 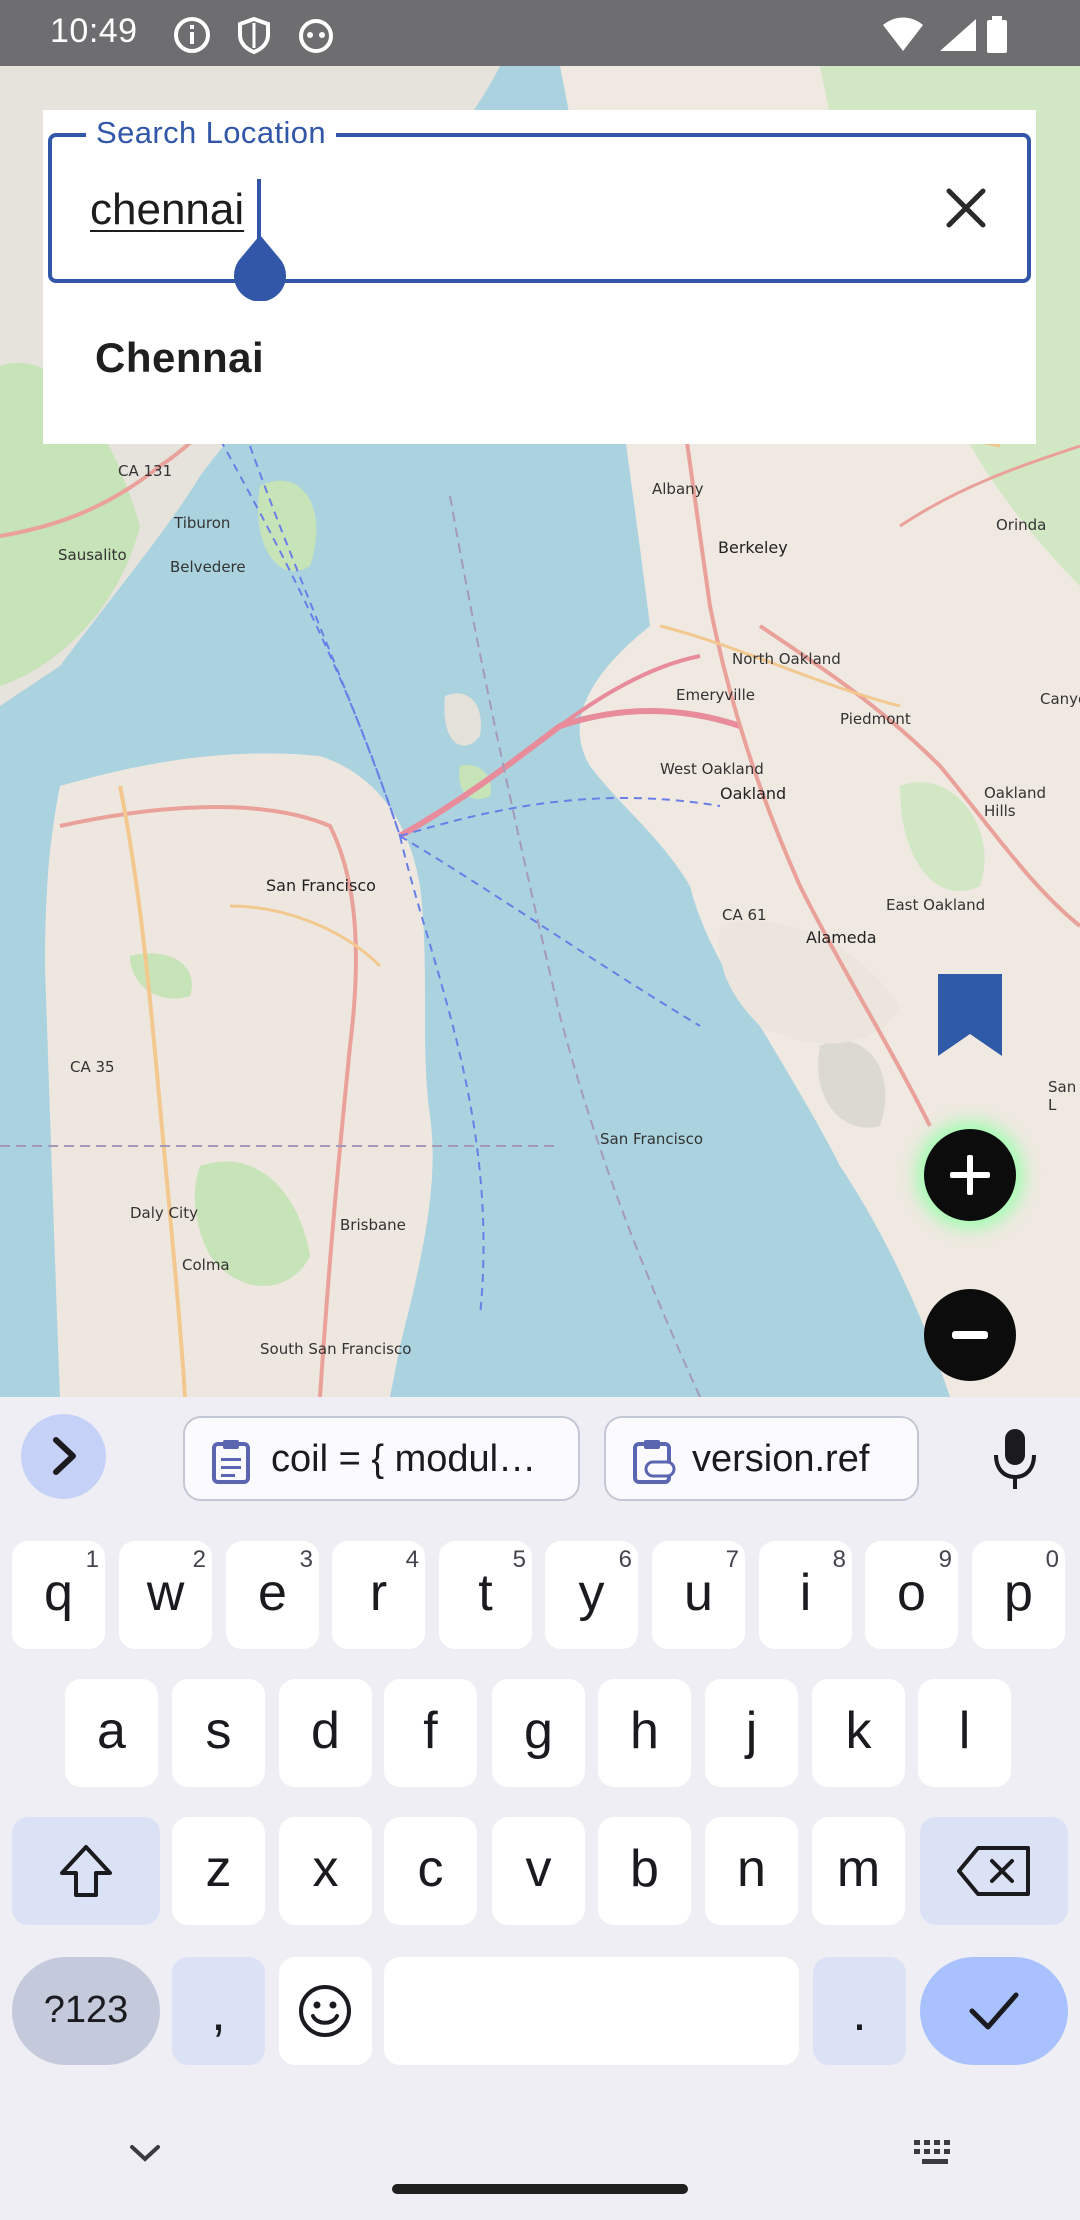 I want to click on key-f: f, so click(x=430, y=1733).